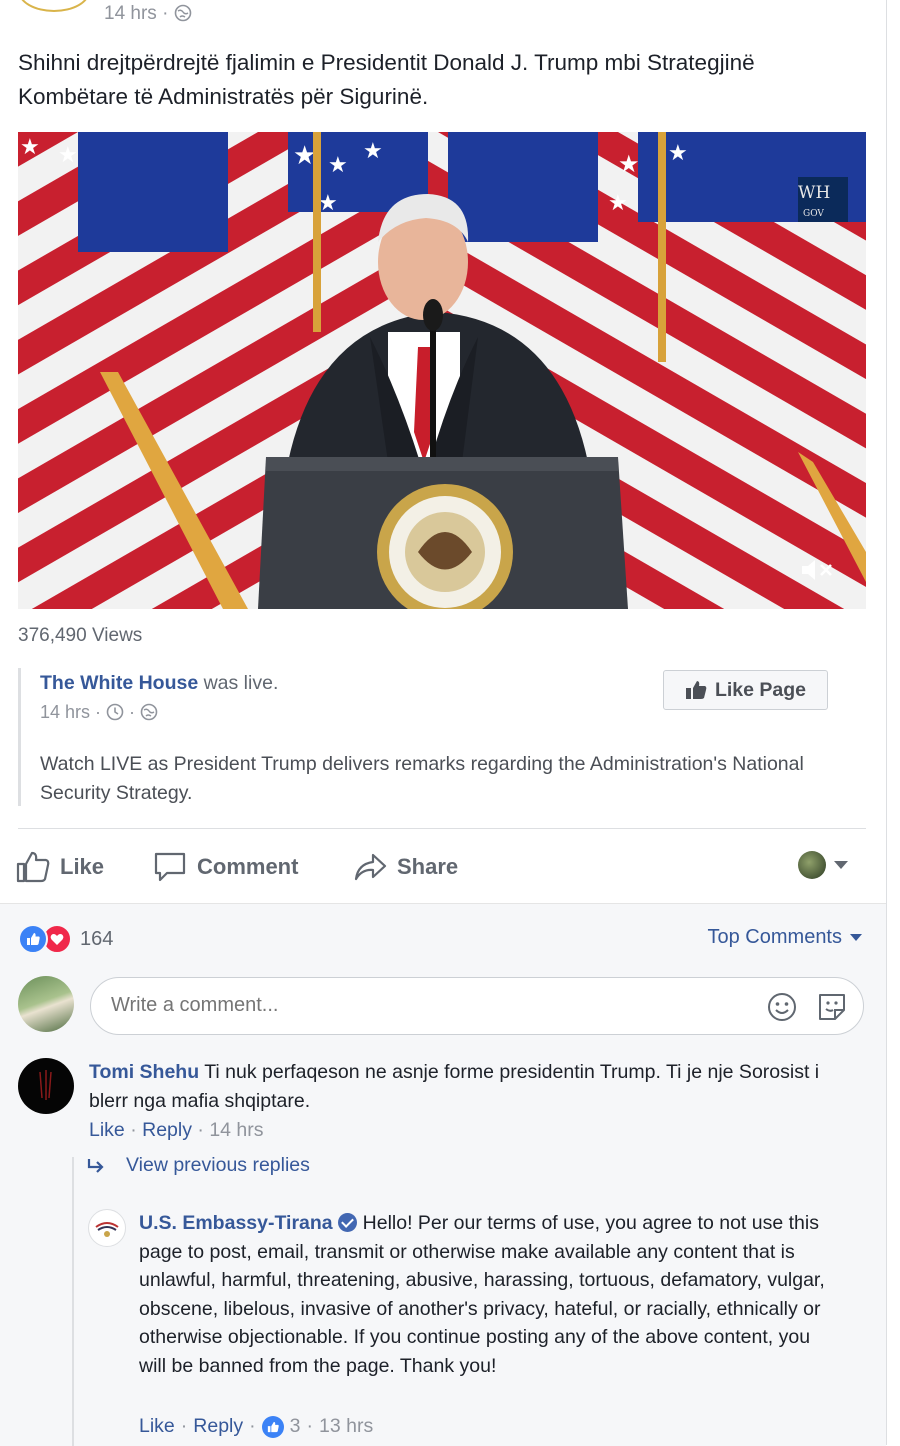  What do you see at coordinates (65, 939) in the screenshot?
I see `reaction-summary: 164` at bounding box center [65, 939].